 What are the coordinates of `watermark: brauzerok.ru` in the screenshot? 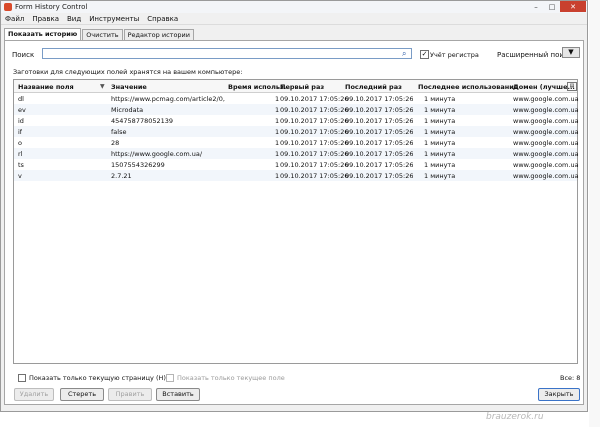 It's located at (515, 417).